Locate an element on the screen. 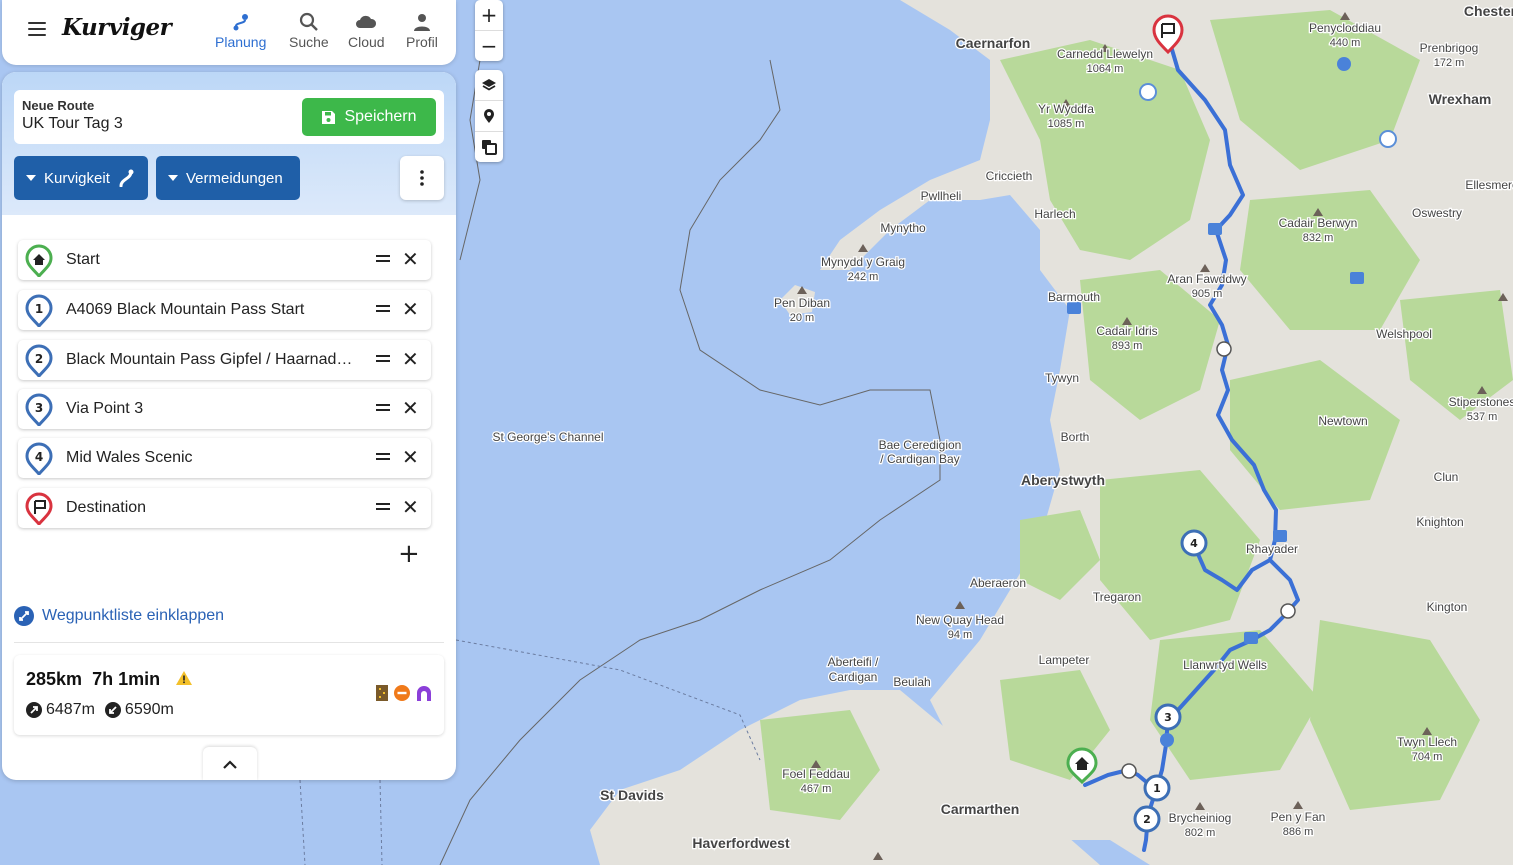 The width and height of the screenshot is (1513, 865). map-label: Mynydd y Graig is located at coordinates (863, 262).